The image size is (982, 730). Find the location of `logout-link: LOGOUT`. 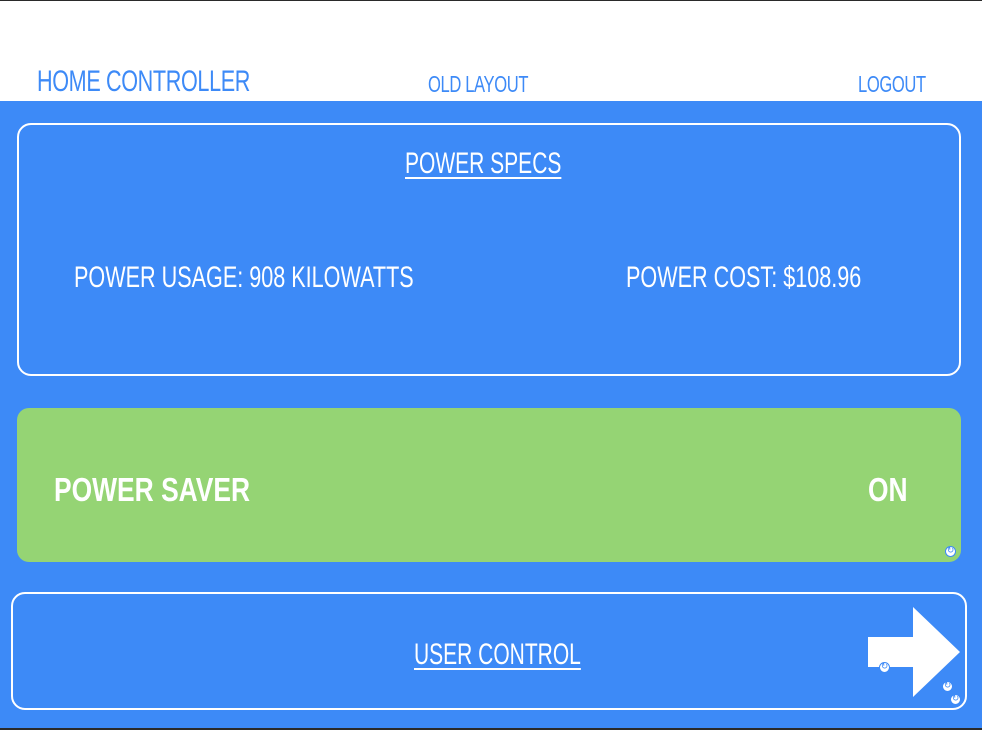

logout-link: LOGOUT is located at coordinates (892, 84).